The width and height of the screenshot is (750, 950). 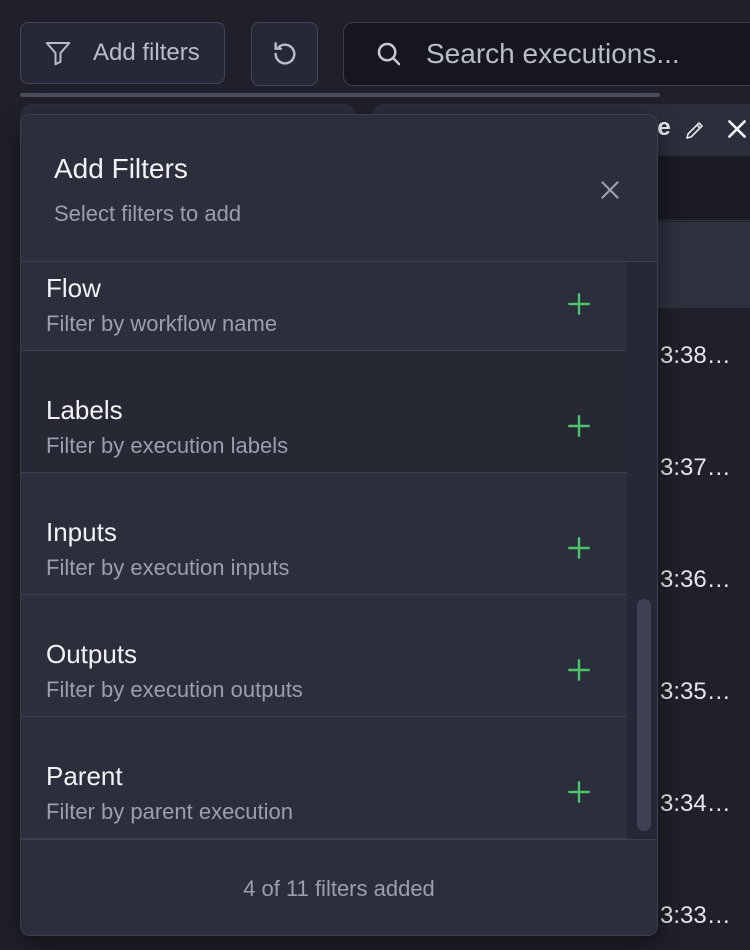 What do you see at coordinates (324, 778) in the screenshot?
I see `filter-option-parent: Parent Filter by parent execution` at bounding box center [324, 778].